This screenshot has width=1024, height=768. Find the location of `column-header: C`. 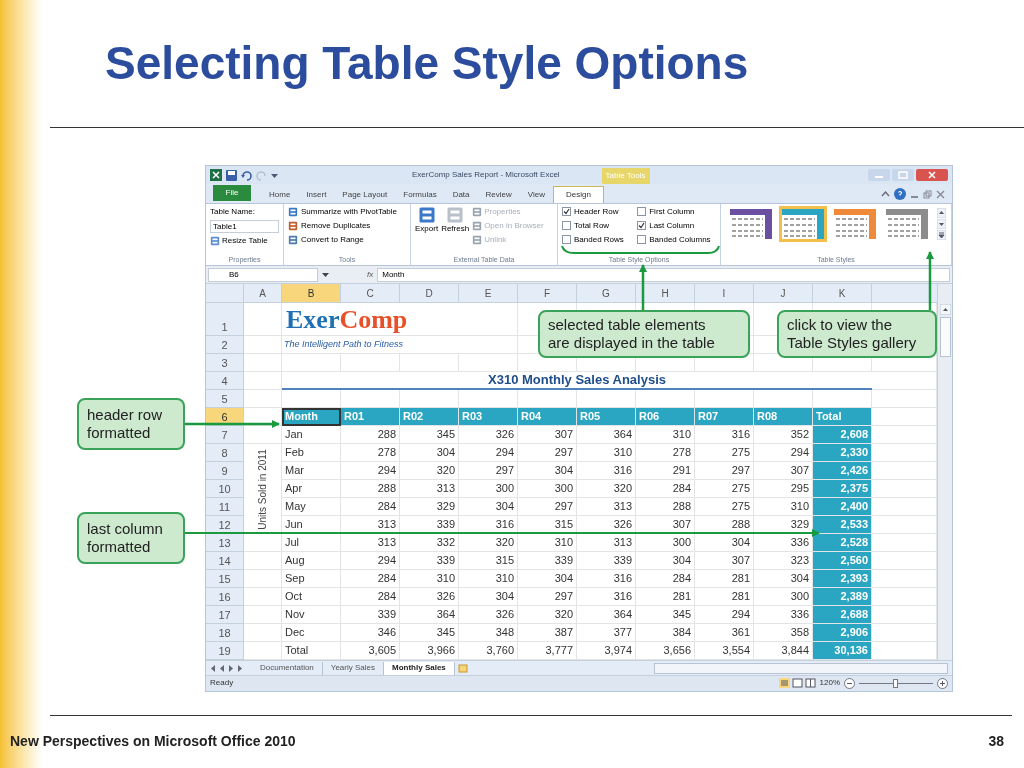

column-header: C is located at coordinates (370, 293).